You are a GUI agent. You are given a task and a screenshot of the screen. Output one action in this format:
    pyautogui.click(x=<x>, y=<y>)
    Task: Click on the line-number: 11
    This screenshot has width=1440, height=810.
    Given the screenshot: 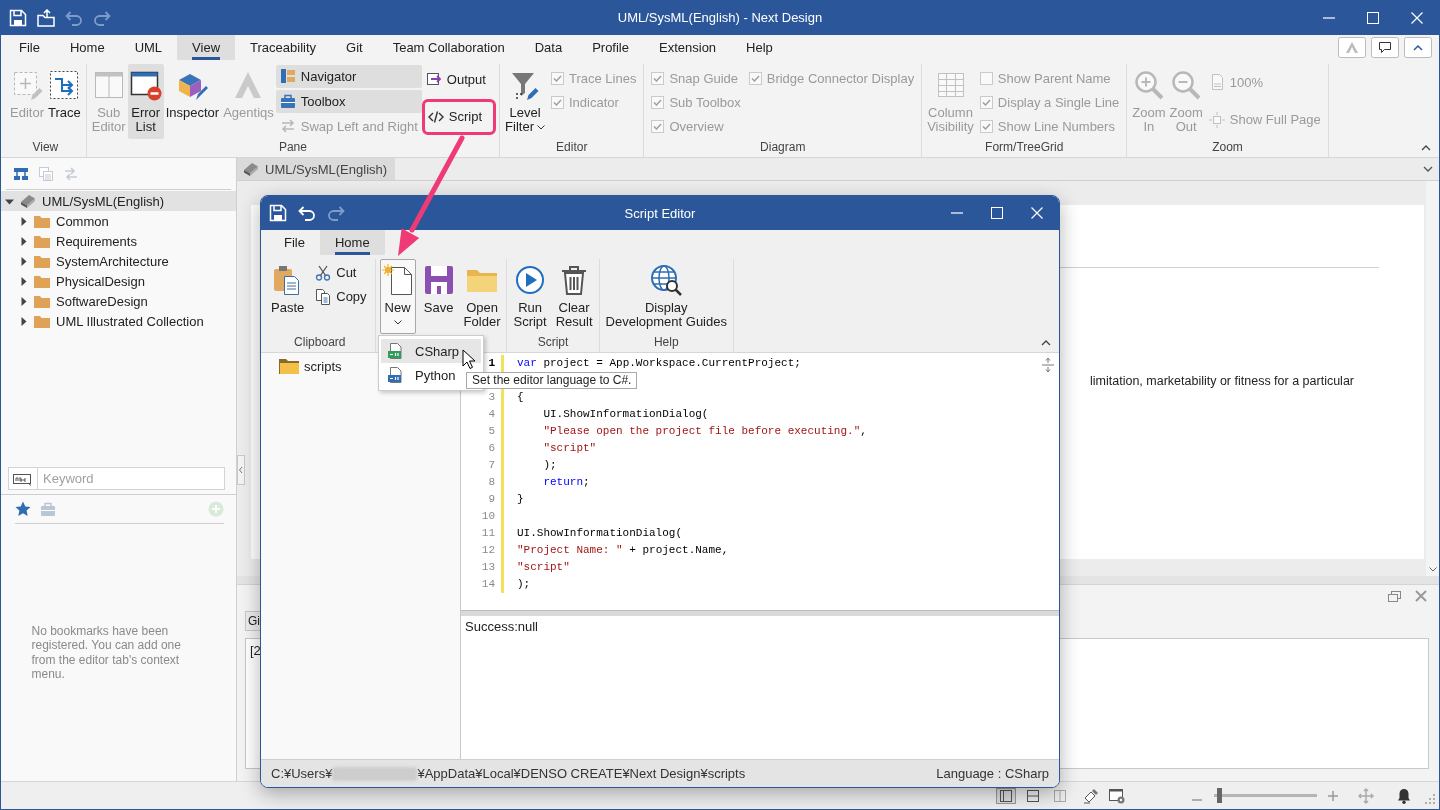 What is the action you would take?
    pyautogui.click(x=488, y=533)
    